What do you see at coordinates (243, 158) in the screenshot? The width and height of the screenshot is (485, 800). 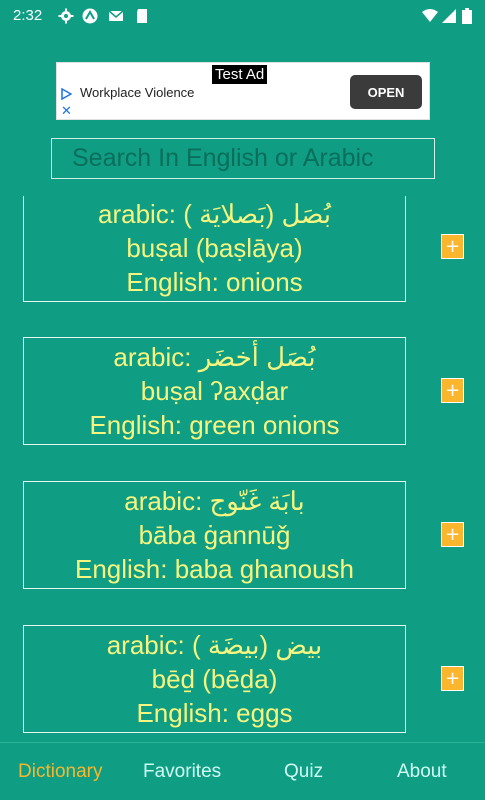 I see `search-input` at bounding box center [243, 158].